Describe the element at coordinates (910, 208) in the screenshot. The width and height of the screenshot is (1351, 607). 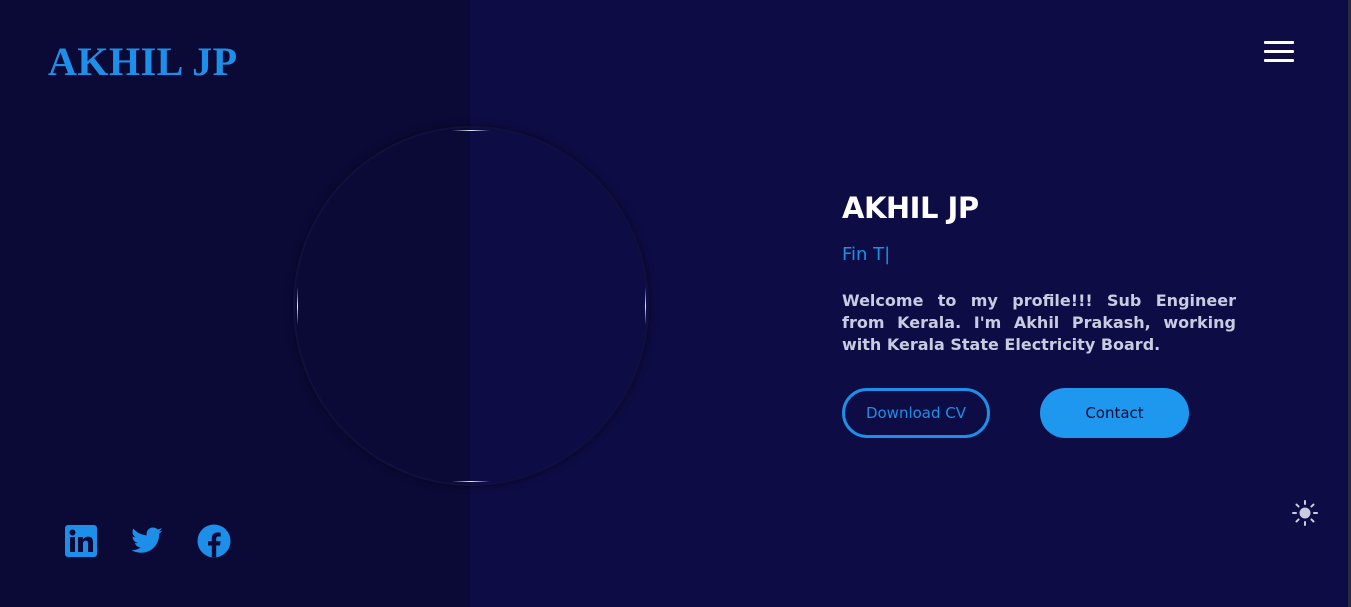
I see `hero-name: AKHIL JP` at that location.